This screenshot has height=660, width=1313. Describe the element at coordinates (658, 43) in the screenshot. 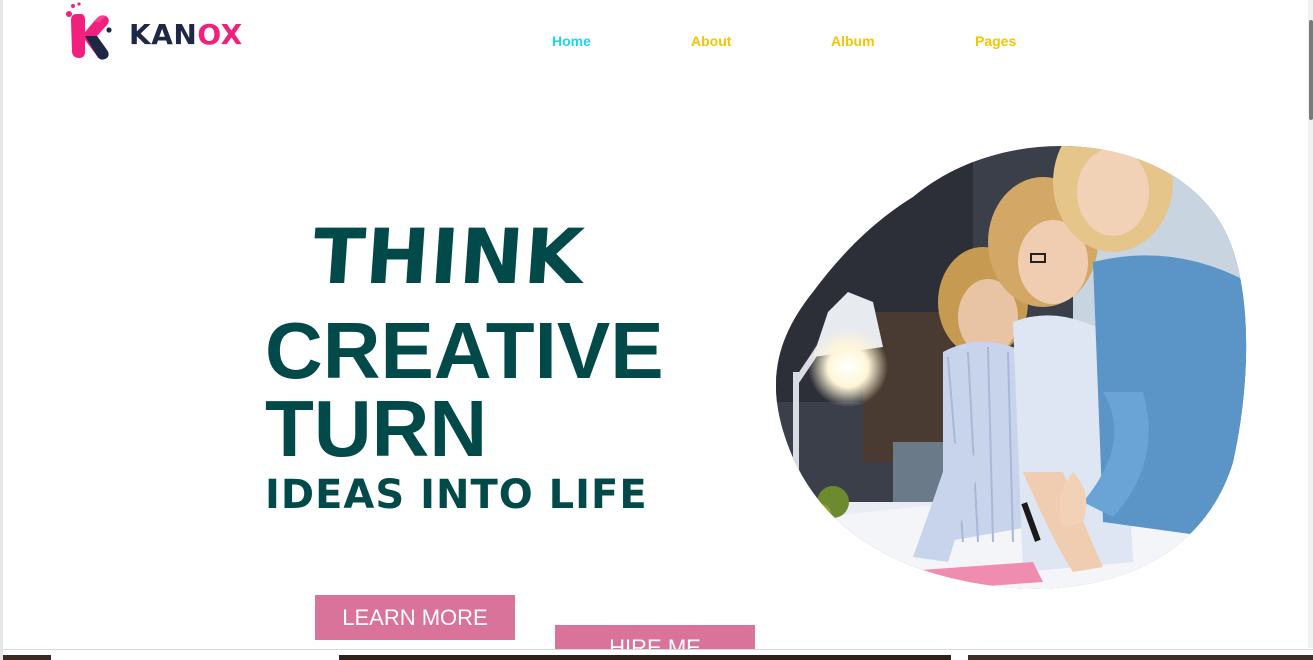

I see `main-nav: Home About Album Pages` at that location.